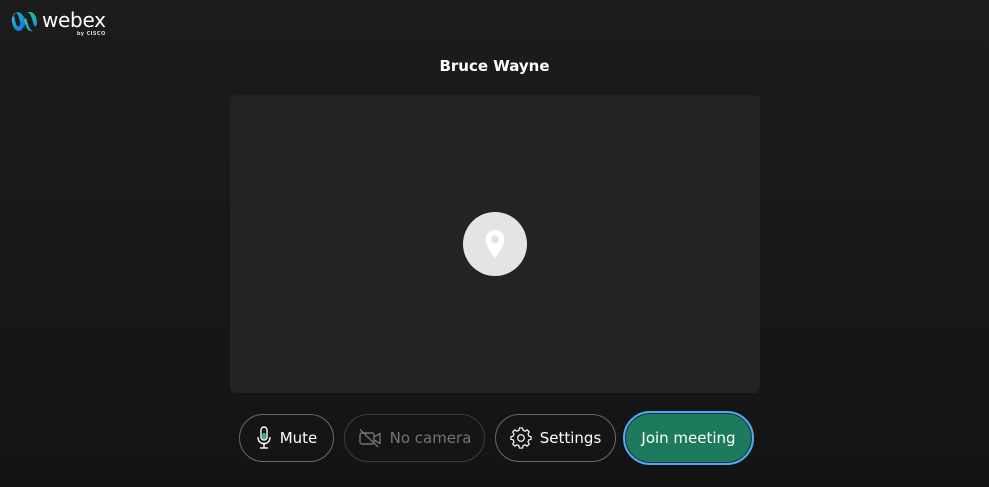  I want to click on join-meeting-button: Join meeting, so click(688, 438).